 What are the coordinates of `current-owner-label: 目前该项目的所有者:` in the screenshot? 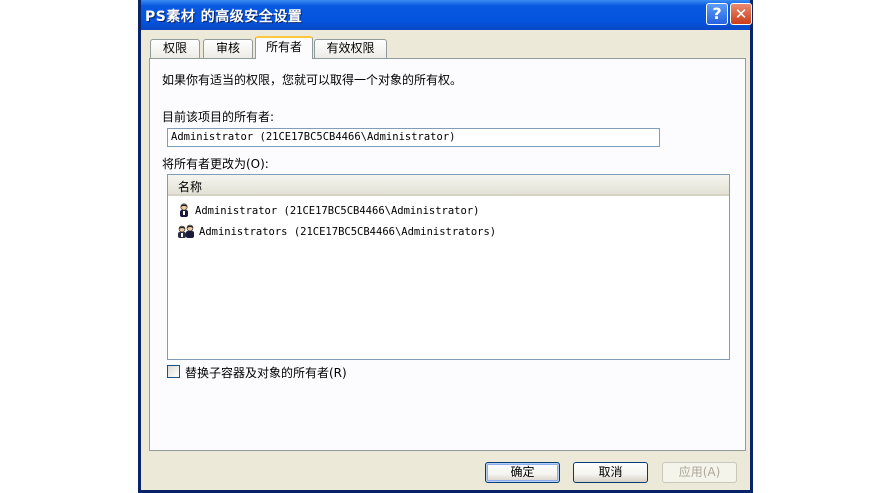 It's located at (218, 117).